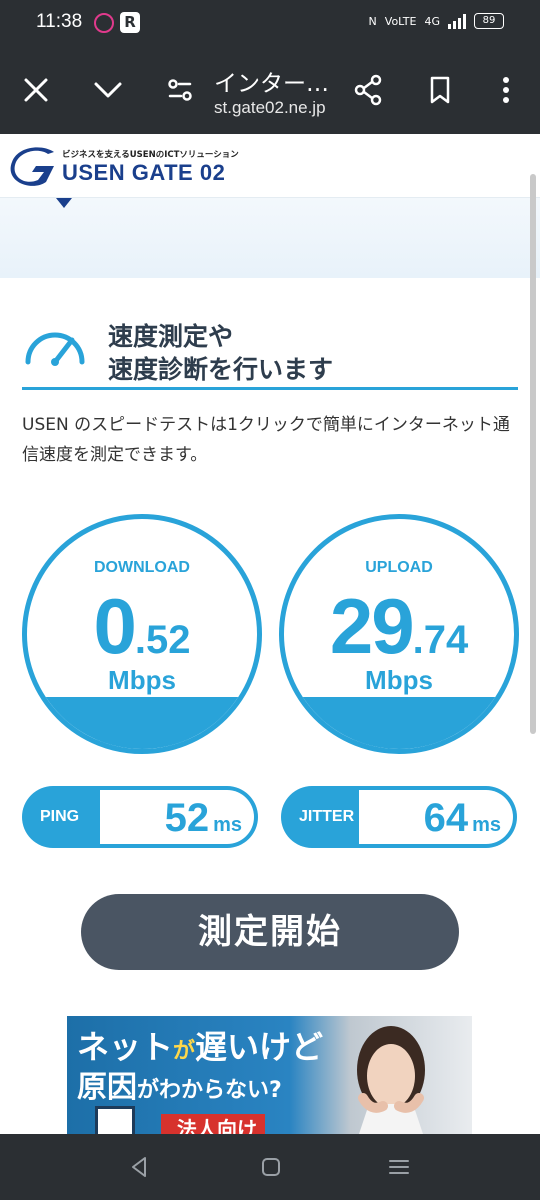 The height and width of the screenshot is (1200, 540). Describe the element at coordinates (34, 167) in the screenshot. I see `usen-logo-icon` at that location.